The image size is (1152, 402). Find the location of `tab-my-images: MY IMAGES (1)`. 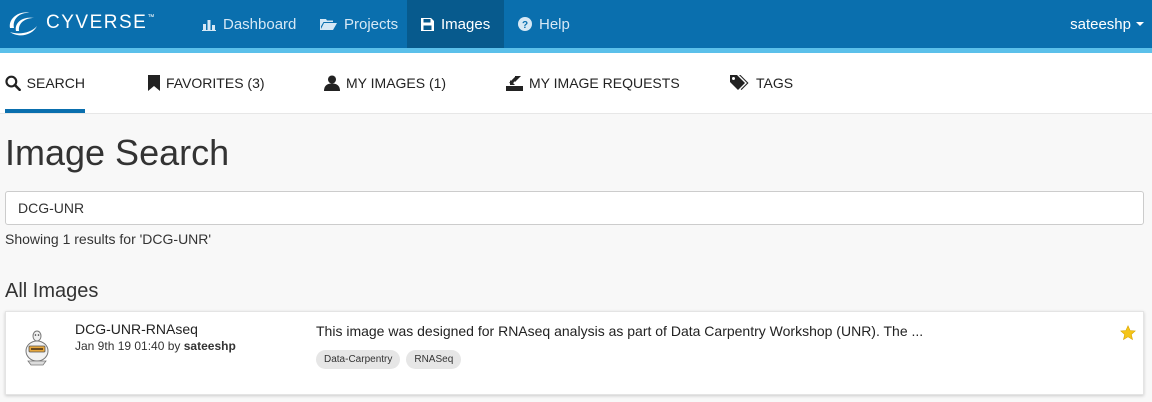

tab-my-images: MY IMAGES (1) is located at coordinates (385, 83).